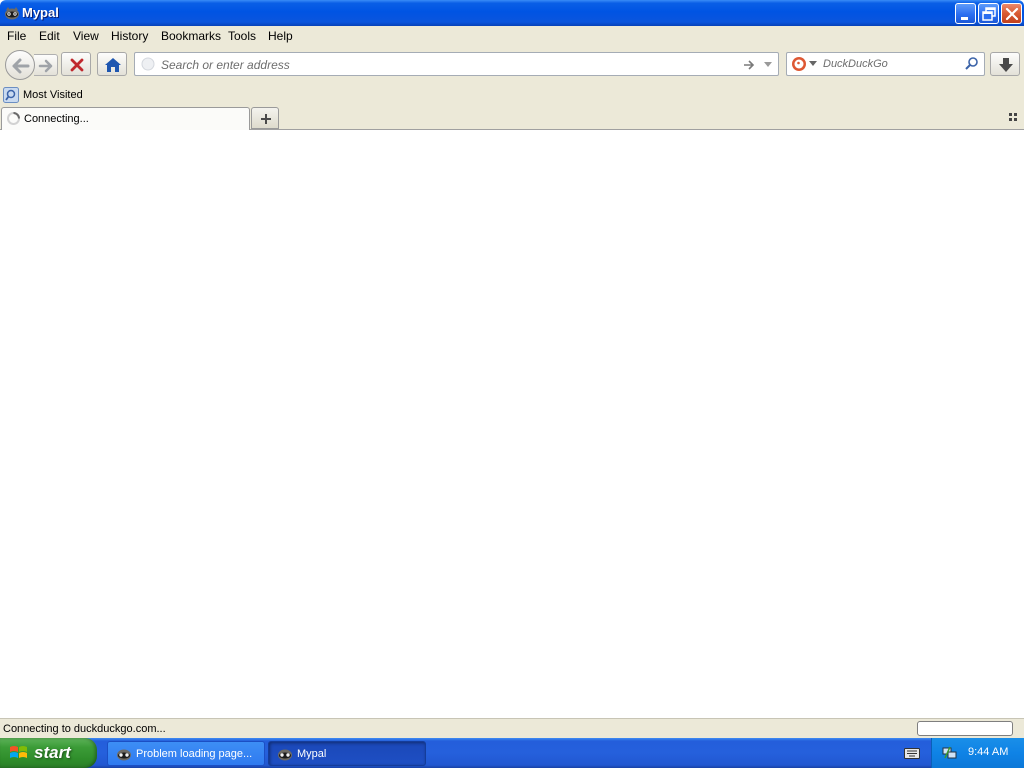 This screenshot has width=1024, height=768. What do you see at coordinates (965, 728) in the screenshot?
I see `status-progress-panel` at bounding box center [965, 728].